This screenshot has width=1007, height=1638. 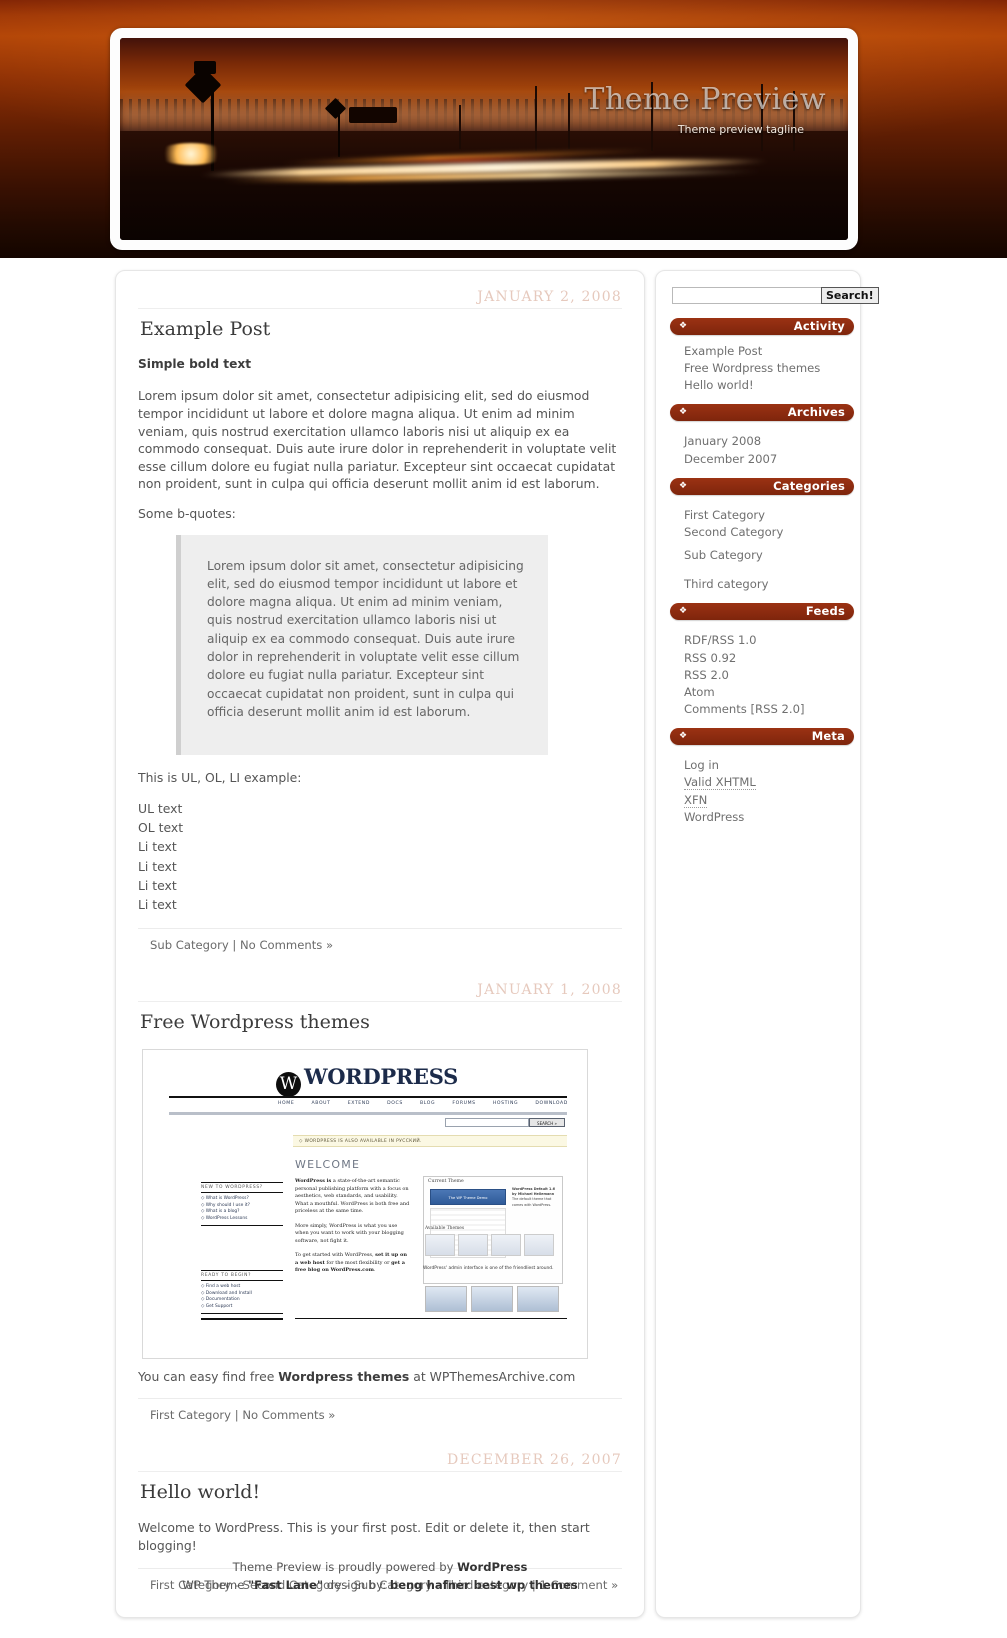 I want to click on wp-left-link: ◇ Why should I use it?, so click(x=225, y=1205).